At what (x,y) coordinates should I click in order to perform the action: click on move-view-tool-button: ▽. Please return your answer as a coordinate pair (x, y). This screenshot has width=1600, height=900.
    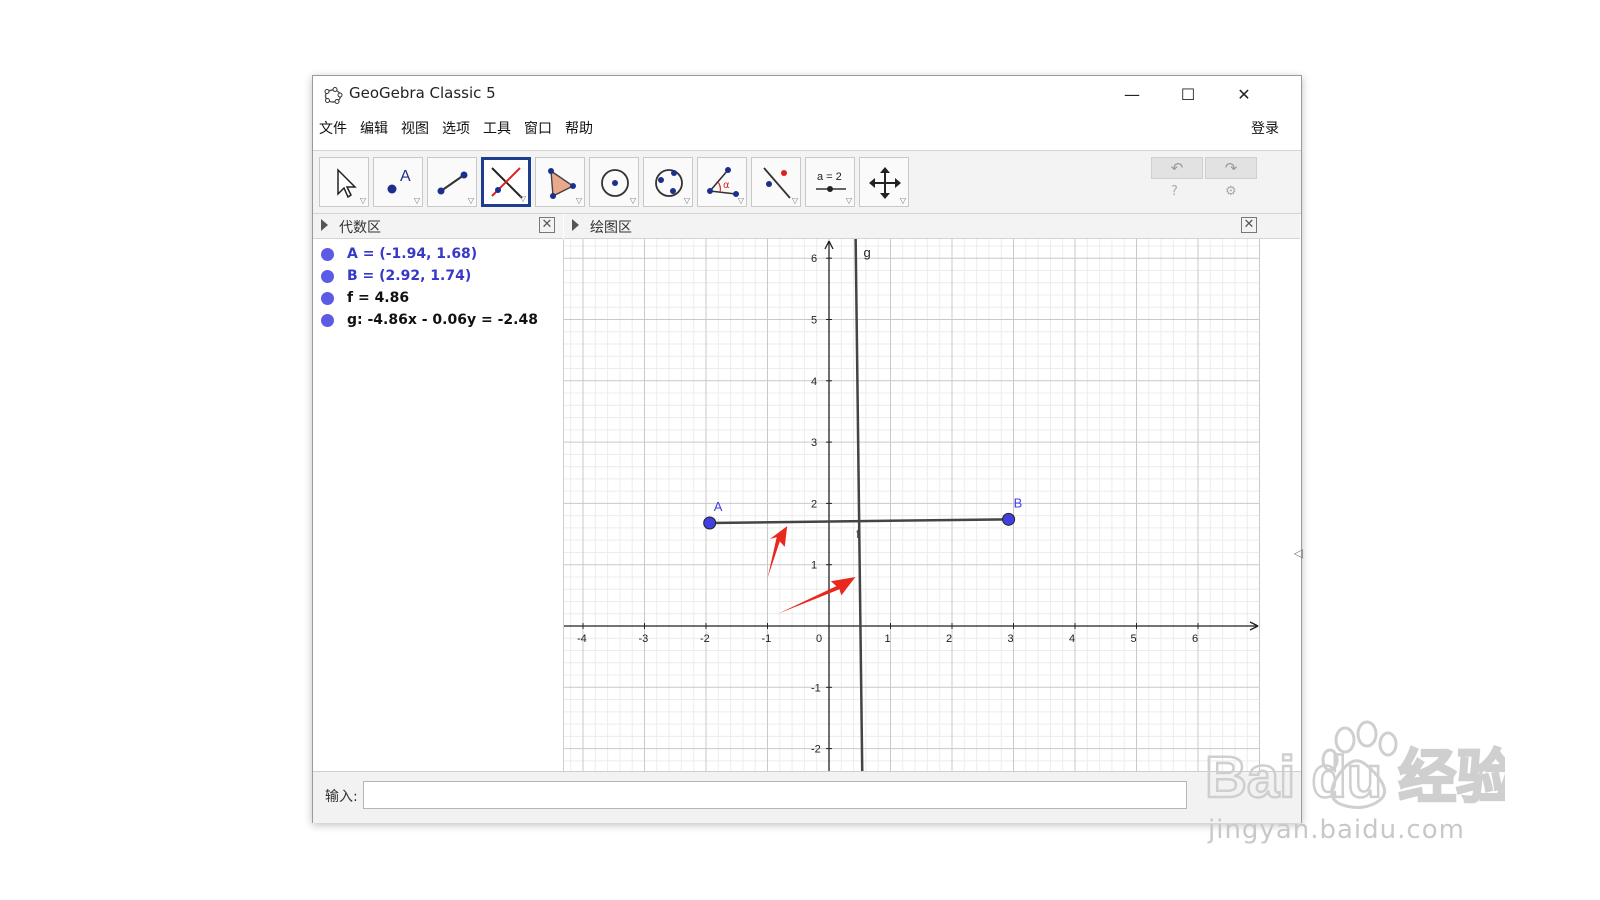
    Looking at the image, I should click on (884, 182).